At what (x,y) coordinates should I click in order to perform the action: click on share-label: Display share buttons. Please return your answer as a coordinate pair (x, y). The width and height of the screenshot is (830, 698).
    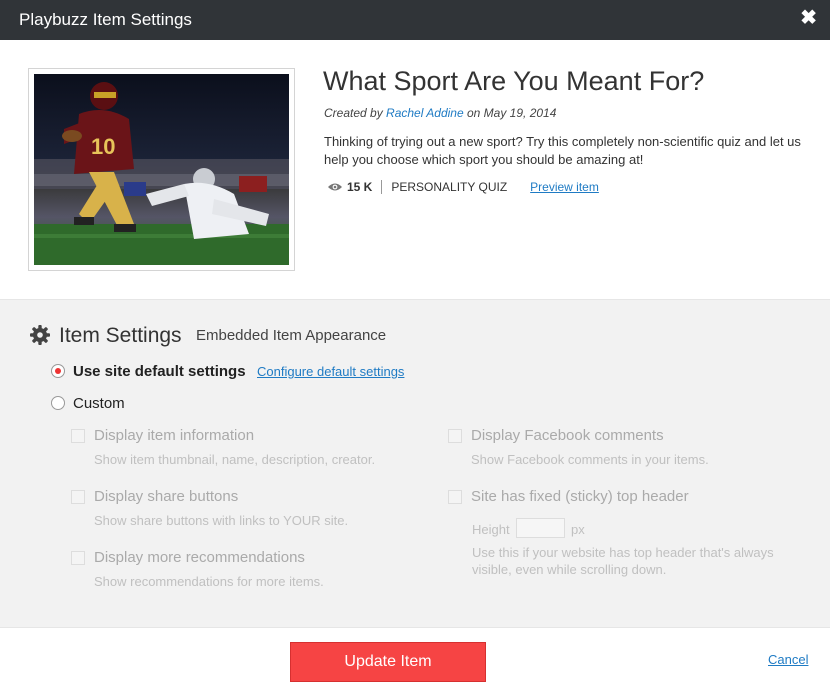
    Looking at the image, I should click on (166, 496).